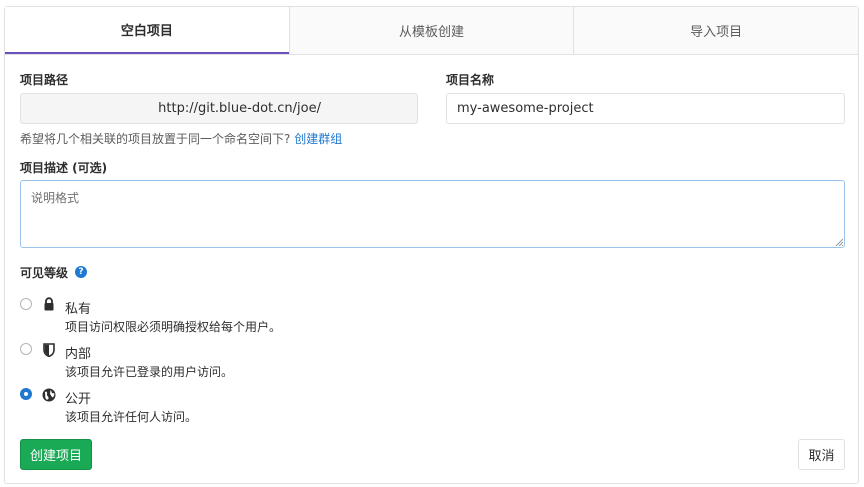  What do you see at coordinates (155, 139) in the screenshot?
I see `namespace-help-text: 希望将几个相关联的项目放置于同一个命名空间下?` at bounding box center [155, 139].